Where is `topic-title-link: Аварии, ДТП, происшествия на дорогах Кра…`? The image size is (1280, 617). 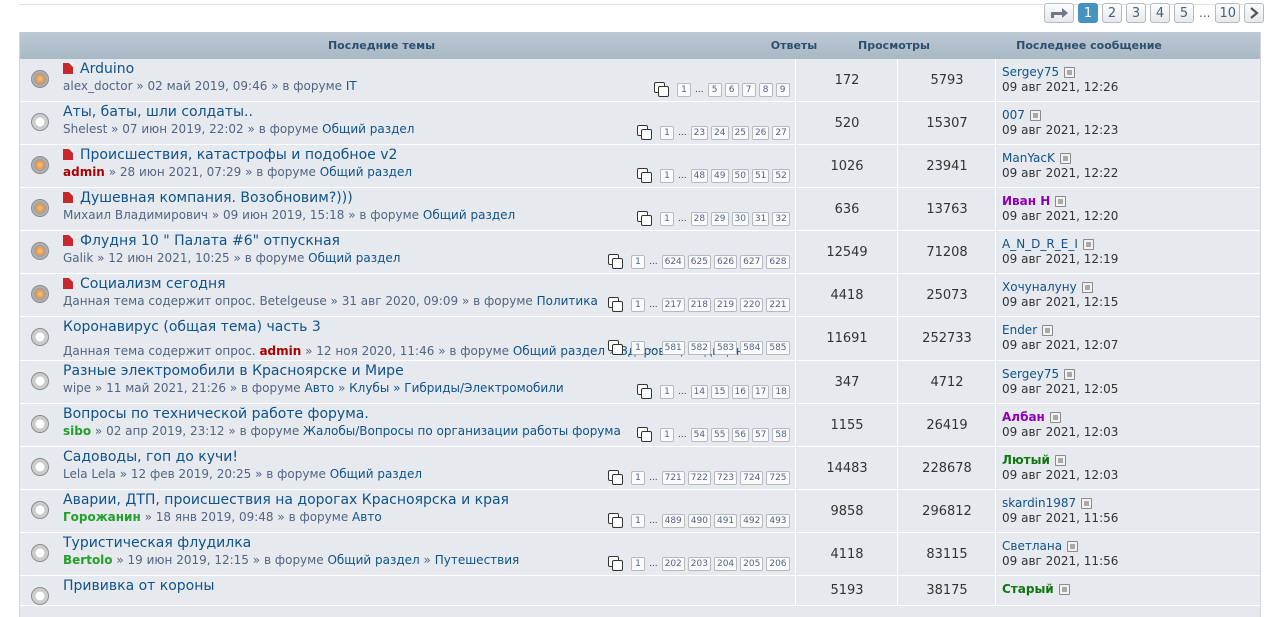 topic-title-link: Аварии, ДТП, происшествия на дорогах Кра… is located at coordinates (286, 500).